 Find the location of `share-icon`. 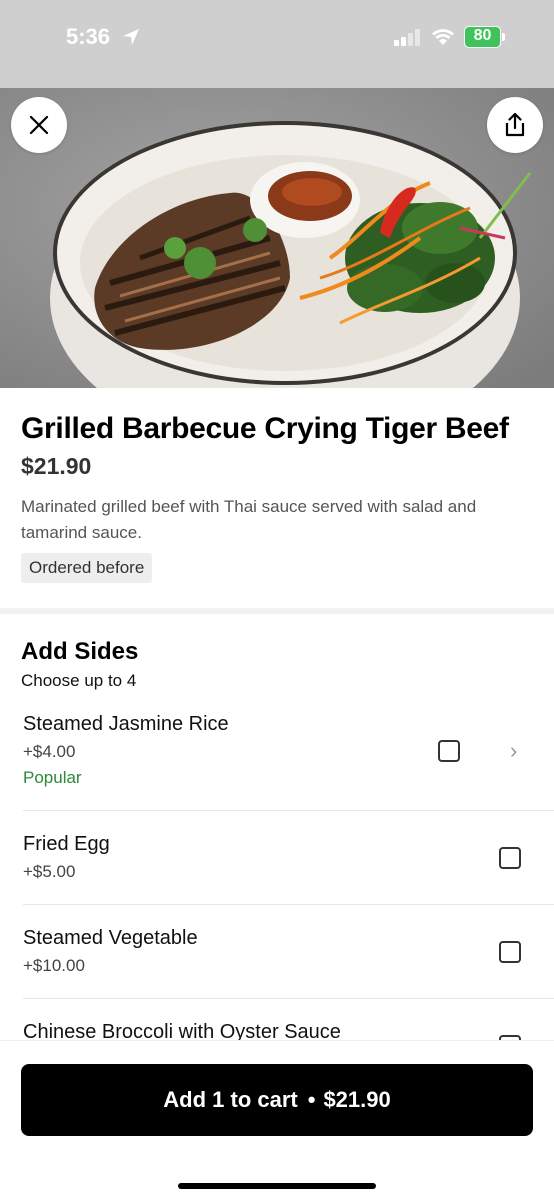

share-icon is located at coordinates (515, 124).